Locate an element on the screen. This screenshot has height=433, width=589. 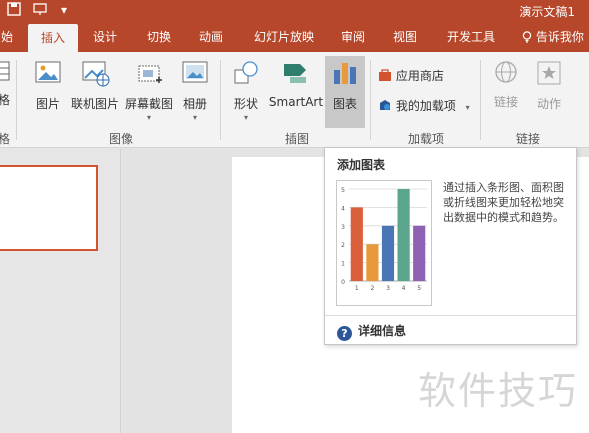
chart-y-tick-label: 4 is located at coordinates (343, 208).